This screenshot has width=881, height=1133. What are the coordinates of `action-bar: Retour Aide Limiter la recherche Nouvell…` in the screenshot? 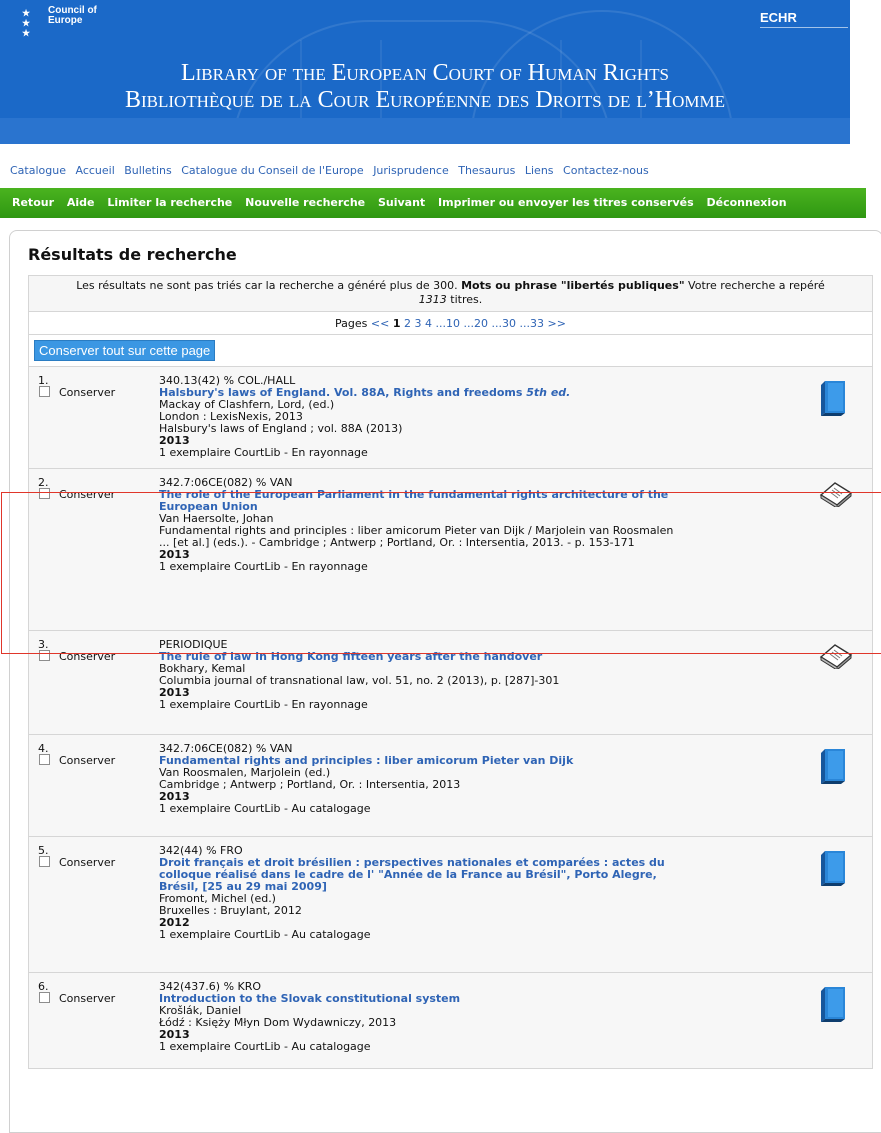 It's located at (433, 203).